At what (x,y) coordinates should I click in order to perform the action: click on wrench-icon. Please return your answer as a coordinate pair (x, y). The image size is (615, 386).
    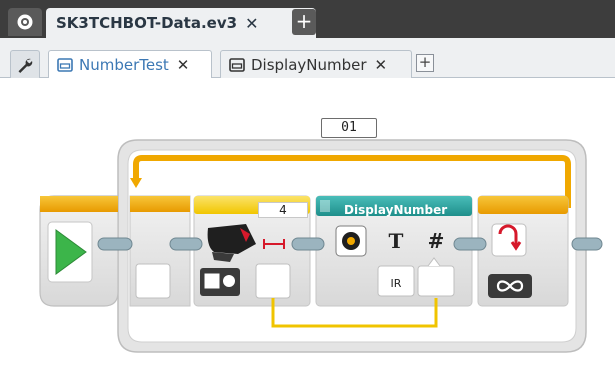
    Looking at the image, I should click on (25, 65).